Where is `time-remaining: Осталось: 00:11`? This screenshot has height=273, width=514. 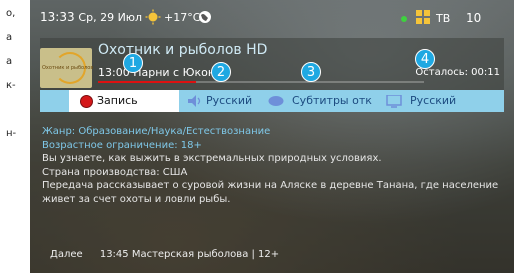 time-remaining: Осталось: 00:11 is located at coordinates (457, 72).